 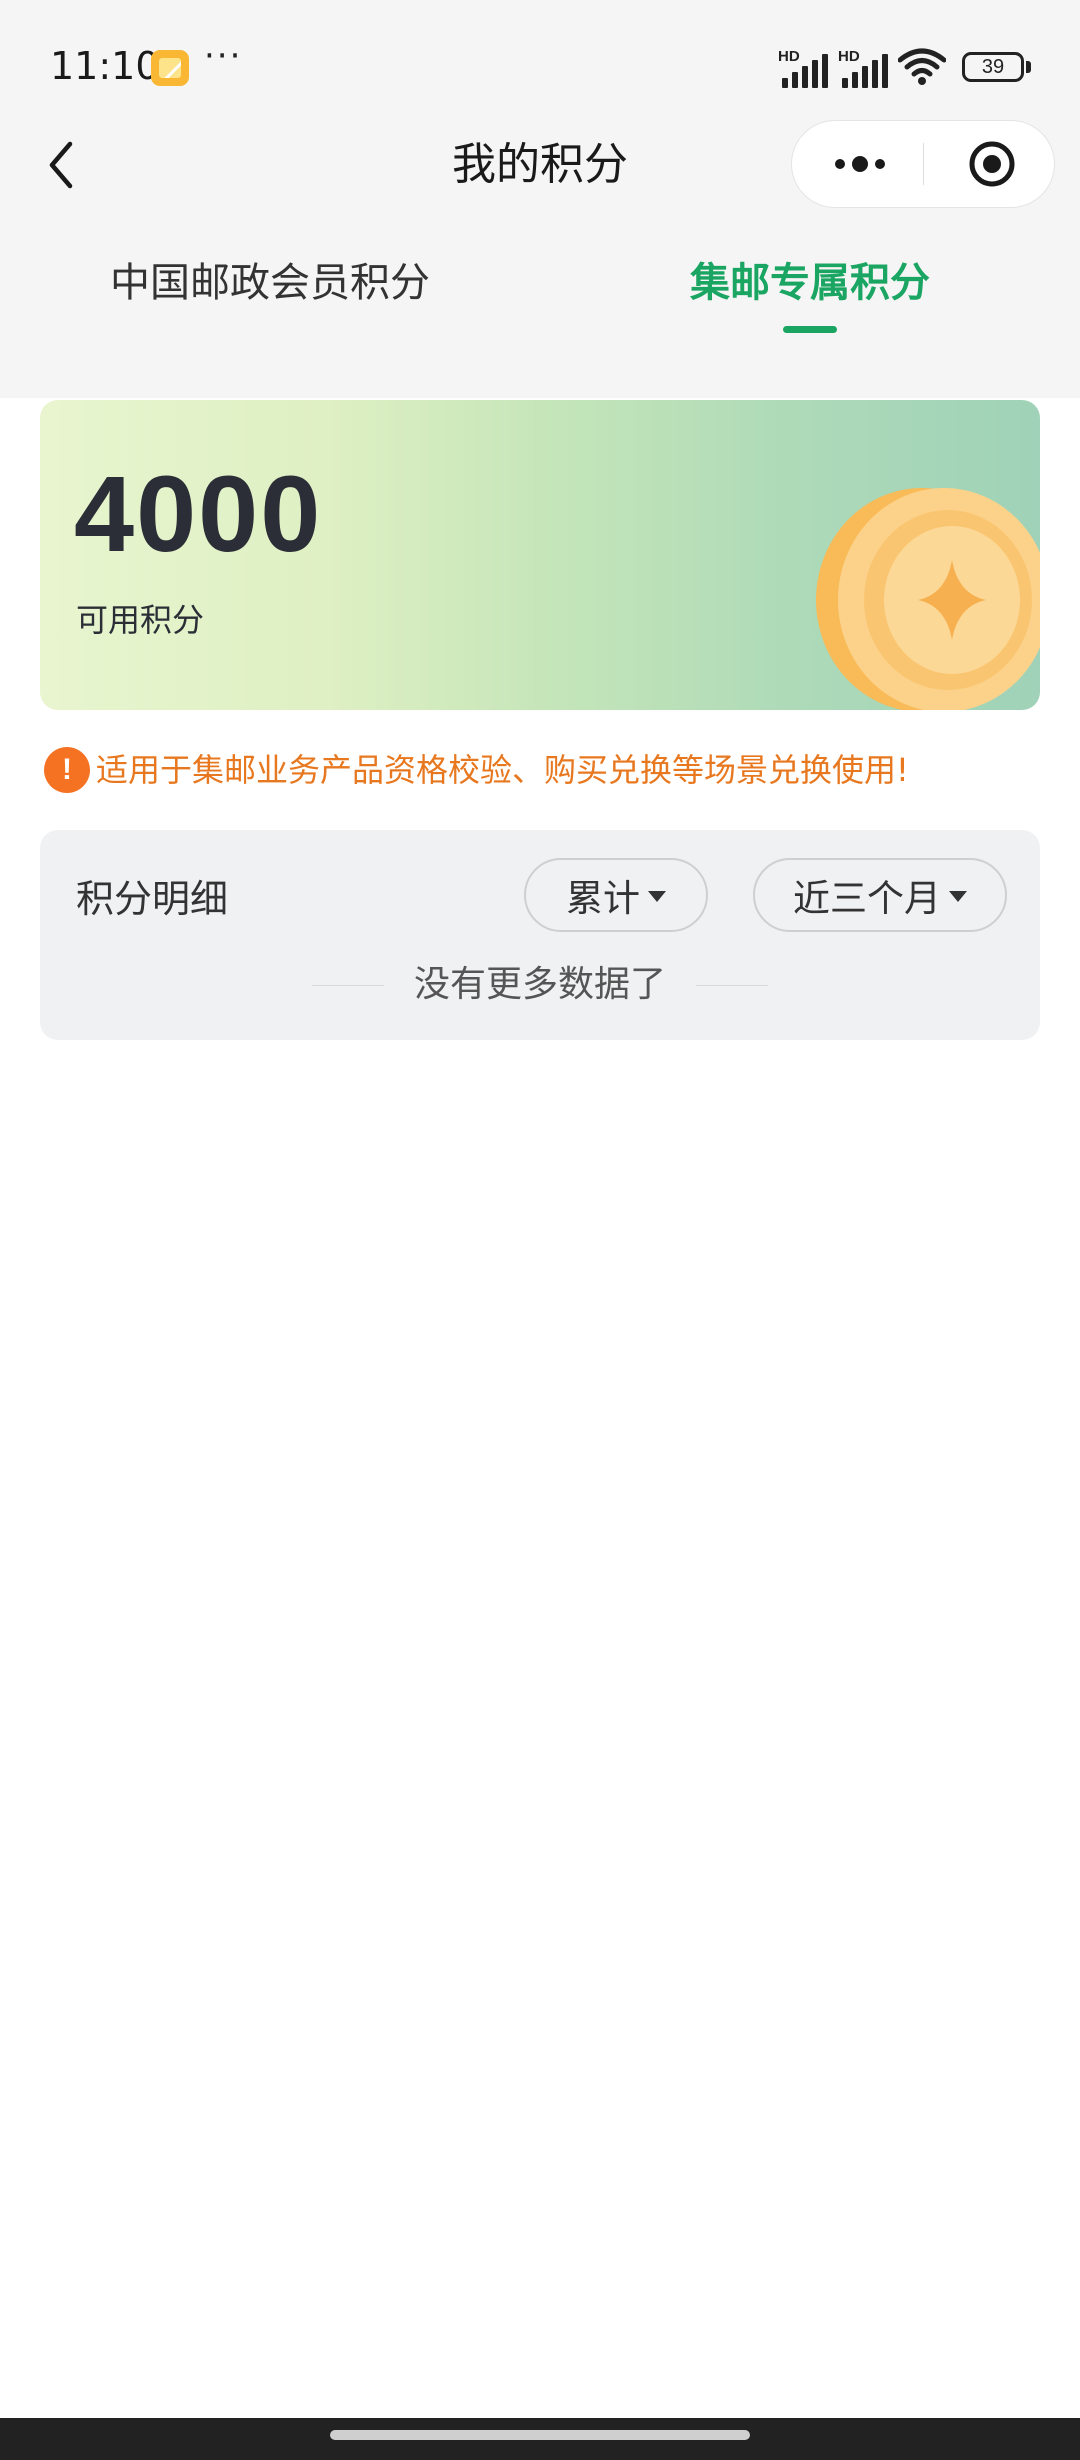 What do you see at coordinates (539, 984) in the screenshot?
I see `empty-list-text: 没有更多数据了` at bounding box center [539, 984].